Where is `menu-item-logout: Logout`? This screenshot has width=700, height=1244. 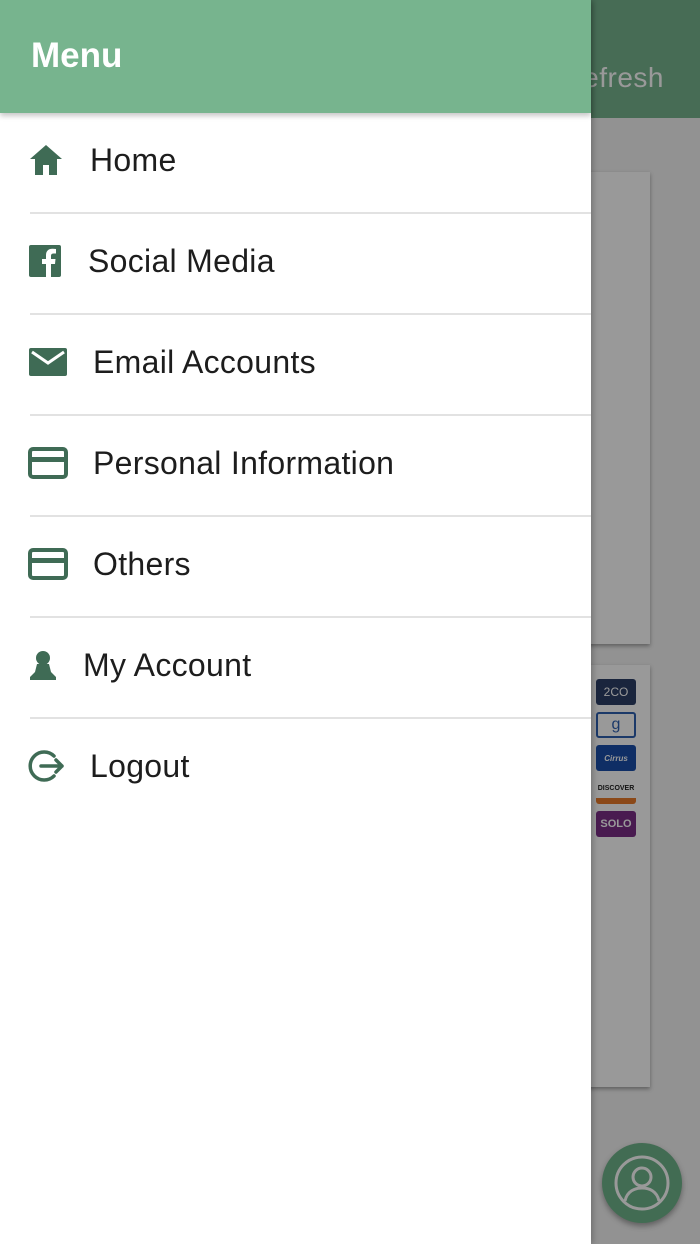 menu-item-logout: Logout is located at coordinates (295, 769).